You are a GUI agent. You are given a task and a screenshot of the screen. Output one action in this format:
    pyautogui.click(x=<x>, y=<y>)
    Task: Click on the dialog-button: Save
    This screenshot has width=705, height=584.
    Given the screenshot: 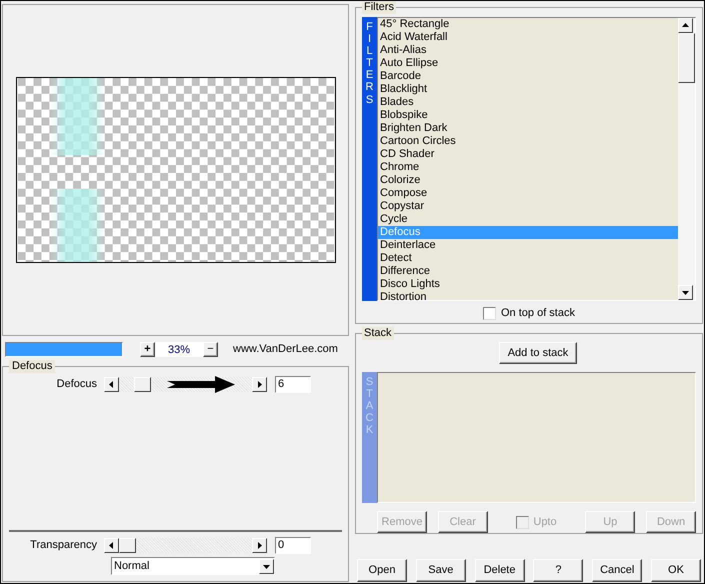 What is the action you would take?
    pyautogui.click(x=441, y=570)
    